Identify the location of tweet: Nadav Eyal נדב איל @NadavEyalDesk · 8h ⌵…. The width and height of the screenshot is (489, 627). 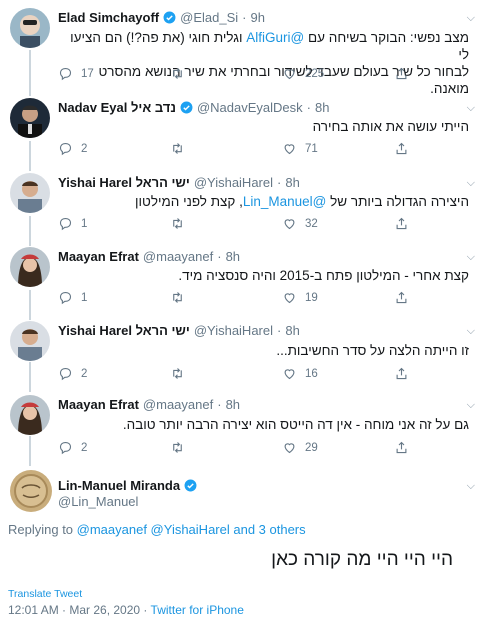
(244, 127).